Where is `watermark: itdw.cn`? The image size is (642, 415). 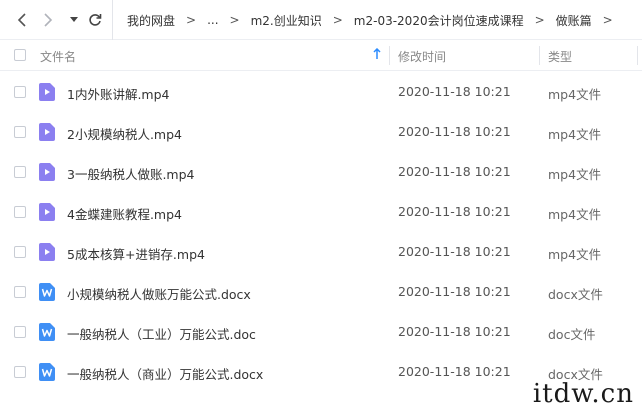 watermark: itdw.cn is located at coordinates (583, 394).